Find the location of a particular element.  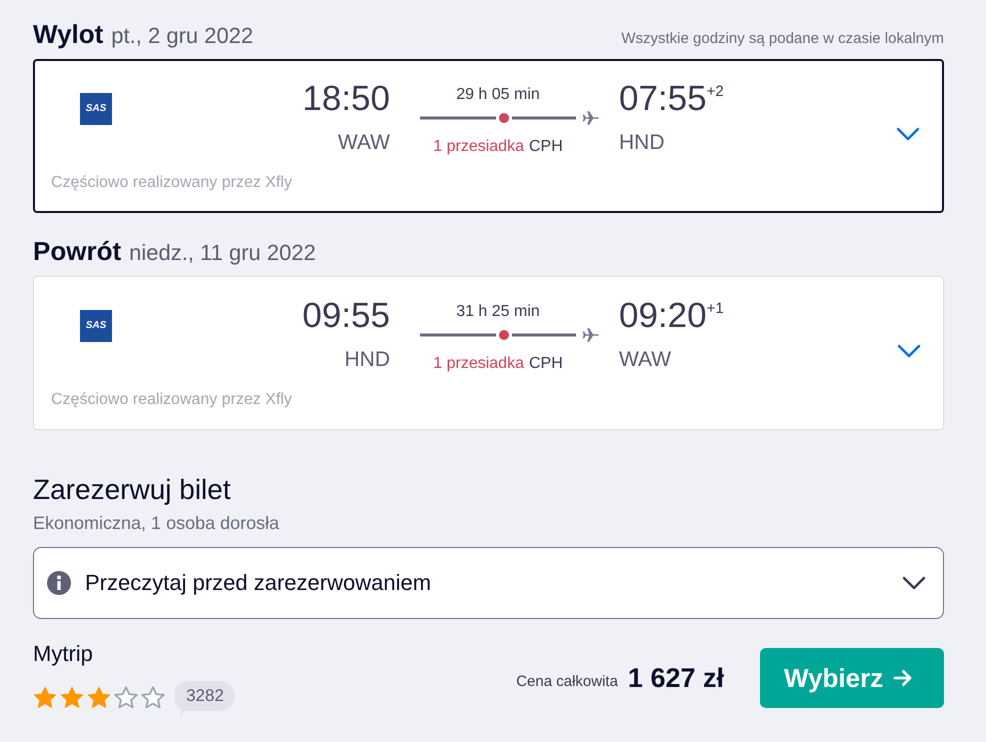

flight-duration: 31 h 25 min is located at coordinates (498, 312).